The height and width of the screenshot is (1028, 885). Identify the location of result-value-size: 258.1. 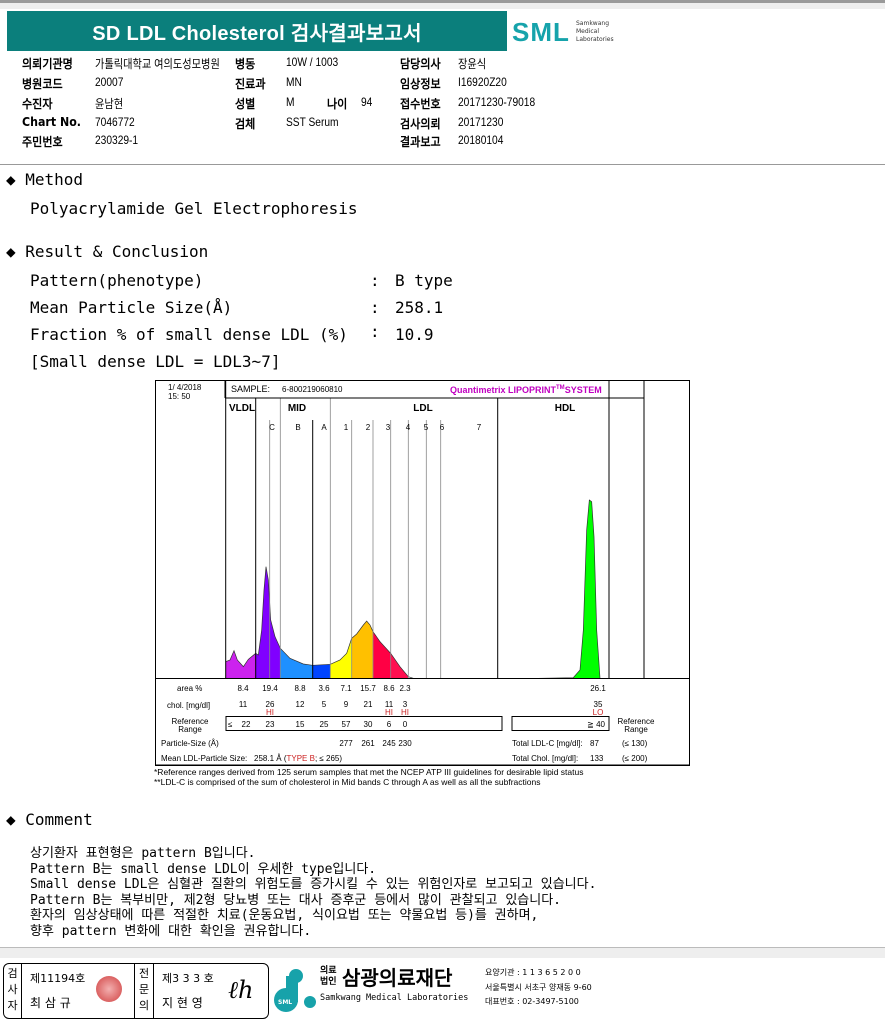
(419, 307).